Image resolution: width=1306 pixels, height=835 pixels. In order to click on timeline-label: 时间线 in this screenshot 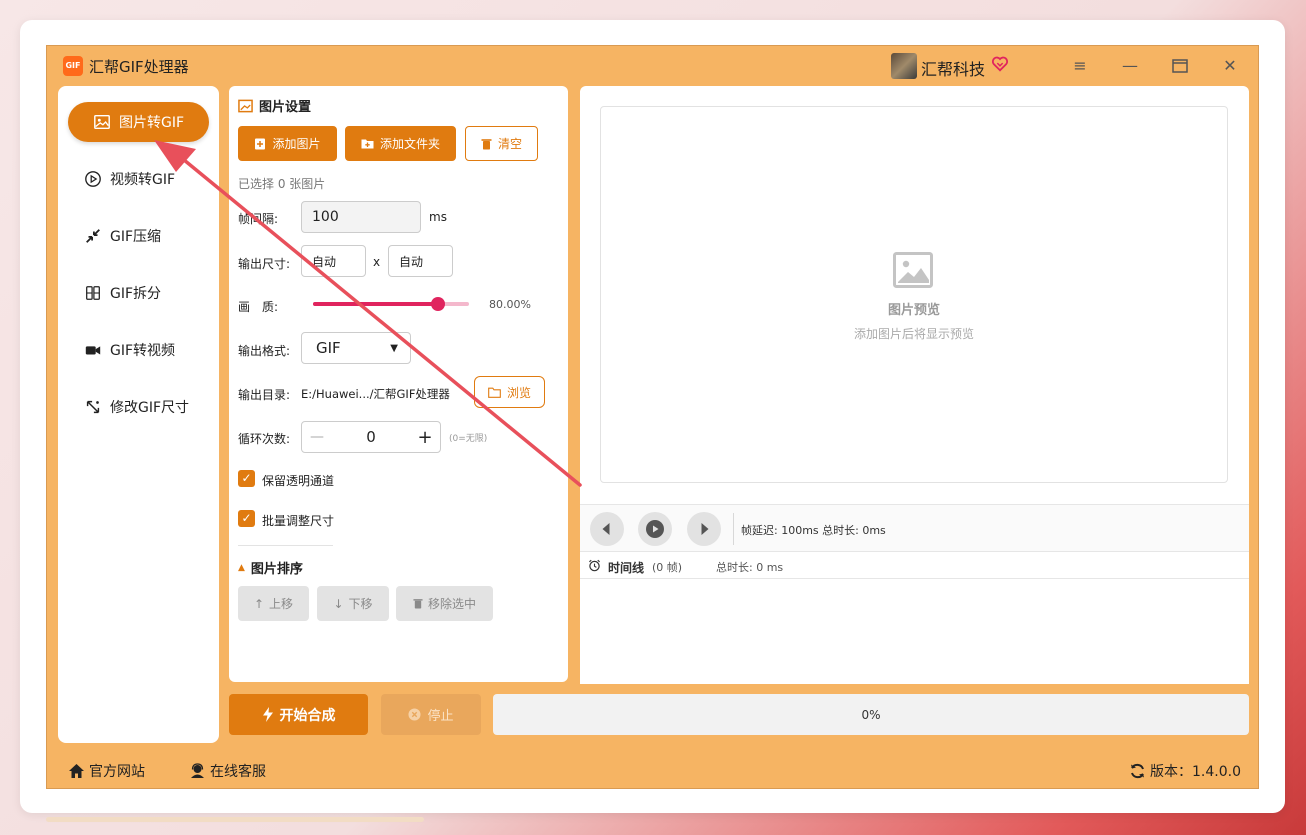, I will do `click(626, 568)`.